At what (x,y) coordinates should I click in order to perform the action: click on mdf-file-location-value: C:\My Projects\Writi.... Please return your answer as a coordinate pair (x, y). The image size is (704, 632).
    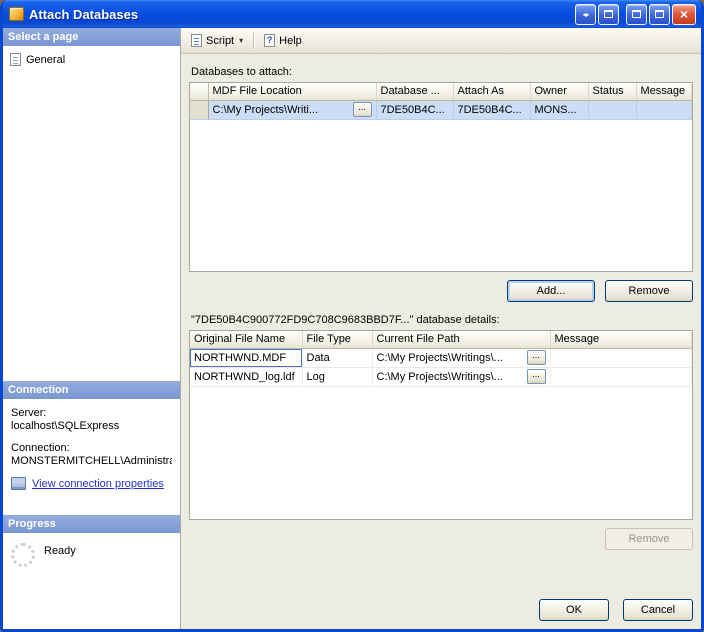
    Looking at the image, I should click on (265, 109).